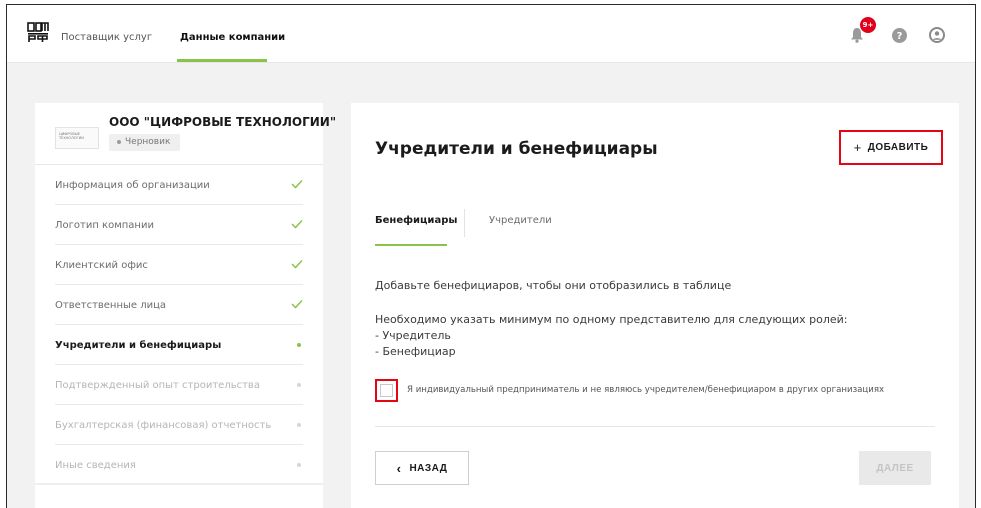  I want to click on sidebar-item-logo: Логотип компании, so click(179, 225).